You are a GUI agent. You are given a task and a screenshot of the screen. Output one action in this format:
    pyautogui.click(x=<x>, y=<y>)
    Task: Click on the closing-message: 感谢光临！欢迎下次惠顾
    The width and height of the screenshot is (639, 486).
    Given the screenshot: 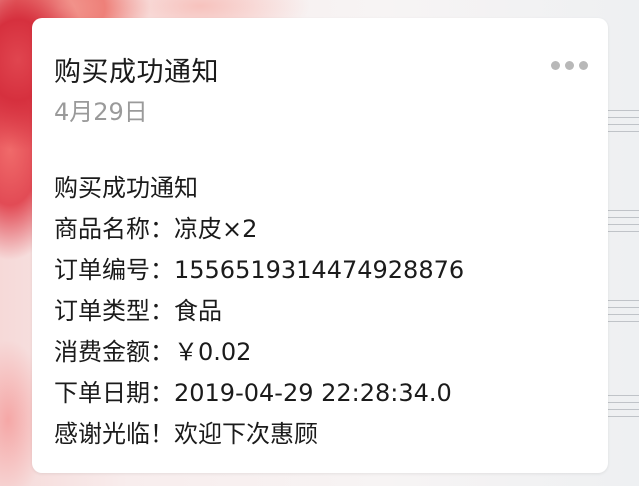 What is the action you would take?
    pyautogui.click(x=186, y=434)
    